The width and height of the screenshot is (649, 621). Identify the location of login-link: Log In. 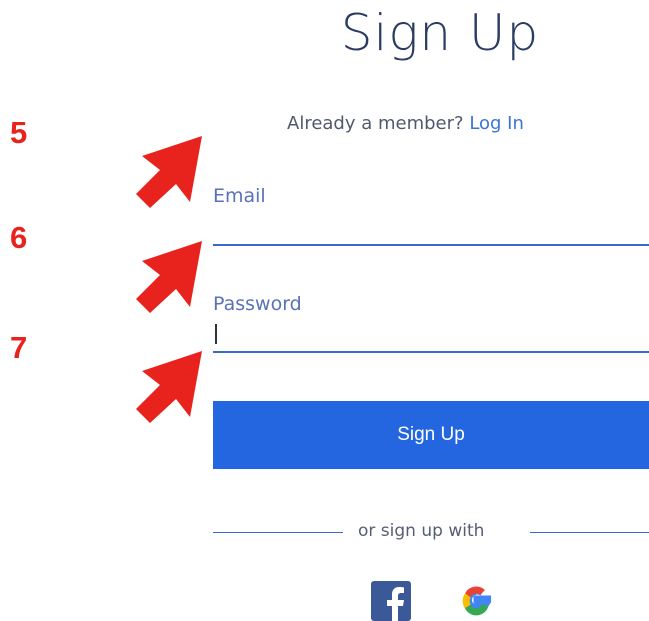
(496, 123).